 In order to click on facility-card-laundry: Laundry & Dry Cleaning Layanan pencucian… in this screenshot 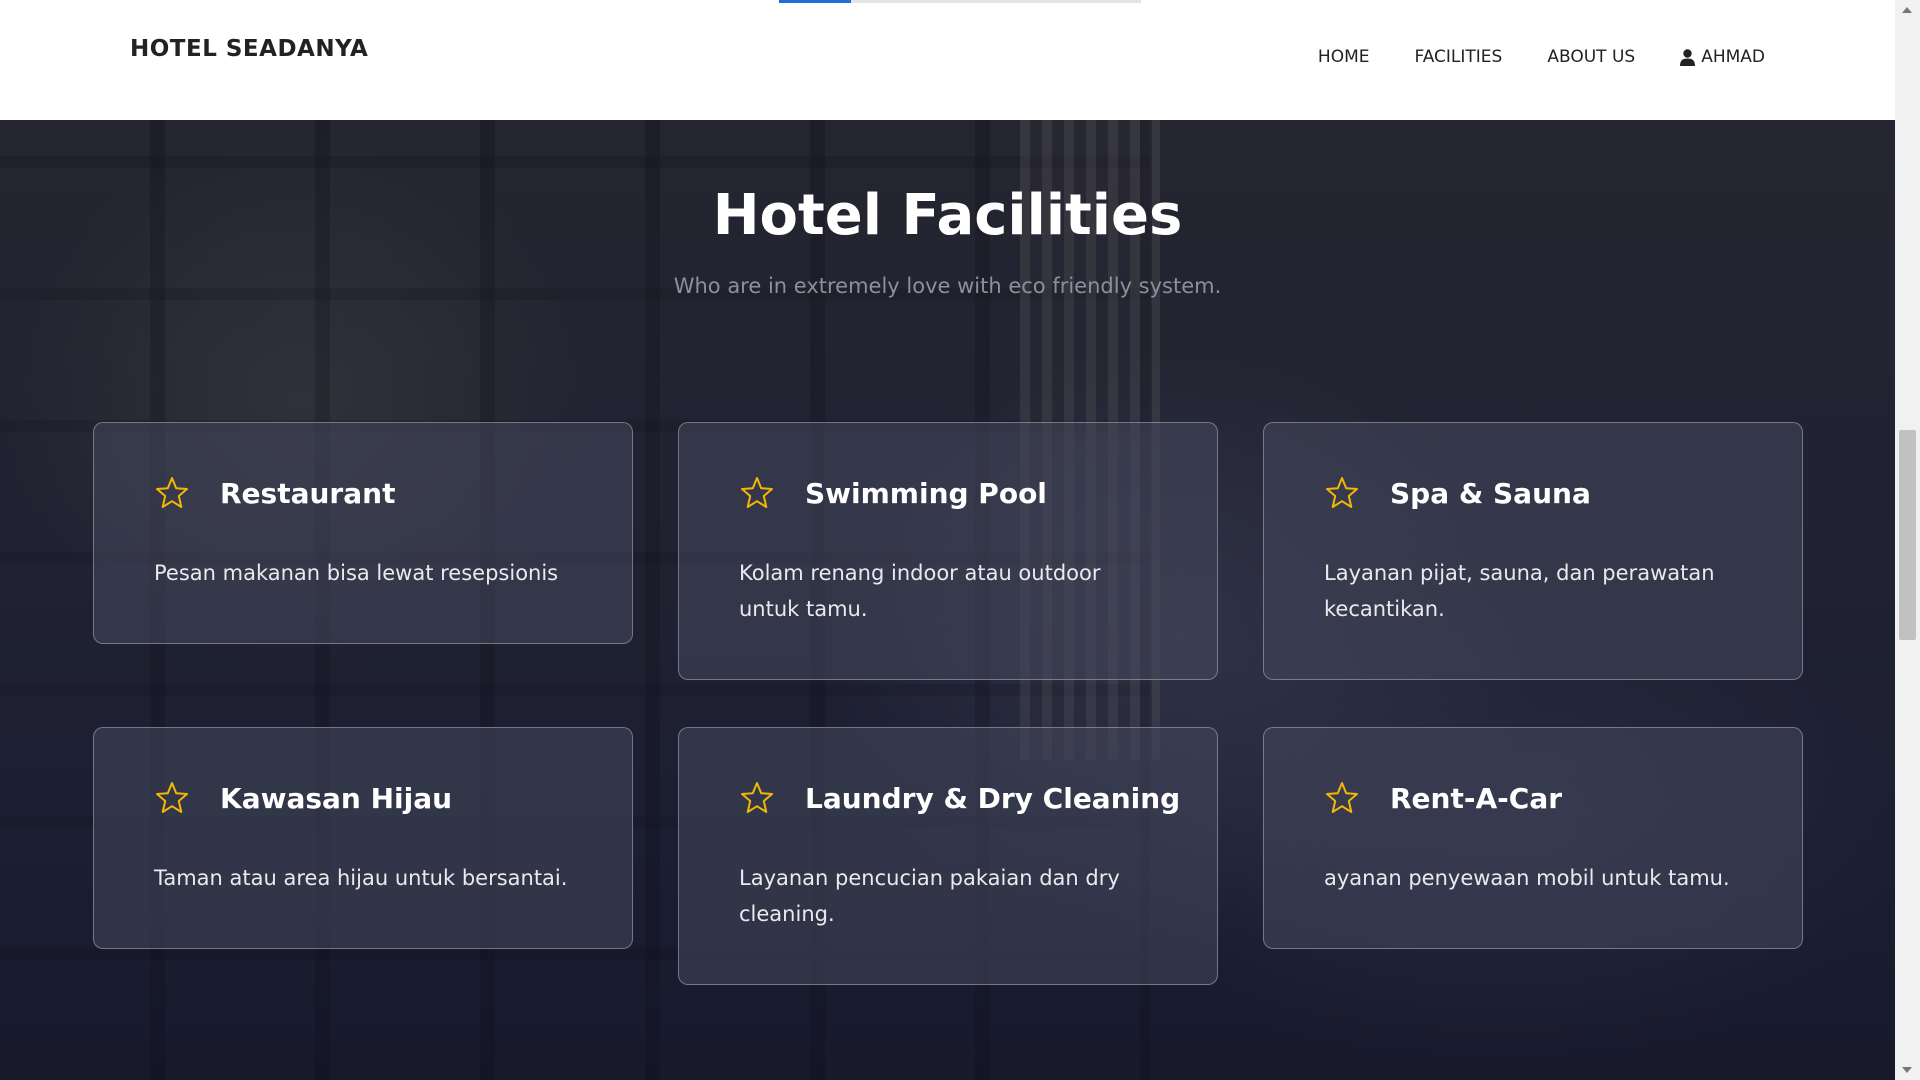, I will do `click(948, 856)`.